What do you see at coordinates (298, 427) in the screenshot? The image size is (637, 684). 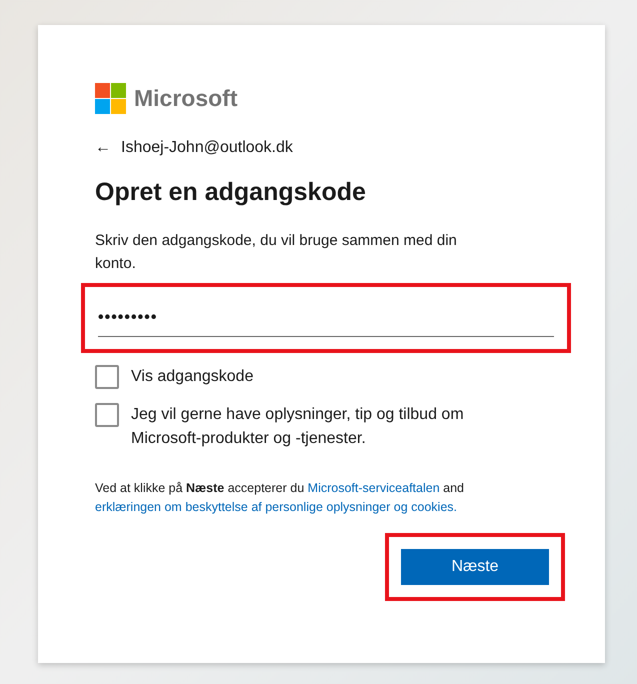 I see `checkbox-label: Jeg vil gerne have oplysninger, tip og tilbud om Microsoft-produkter og -tjenester.` at bounding box center [298, 427].